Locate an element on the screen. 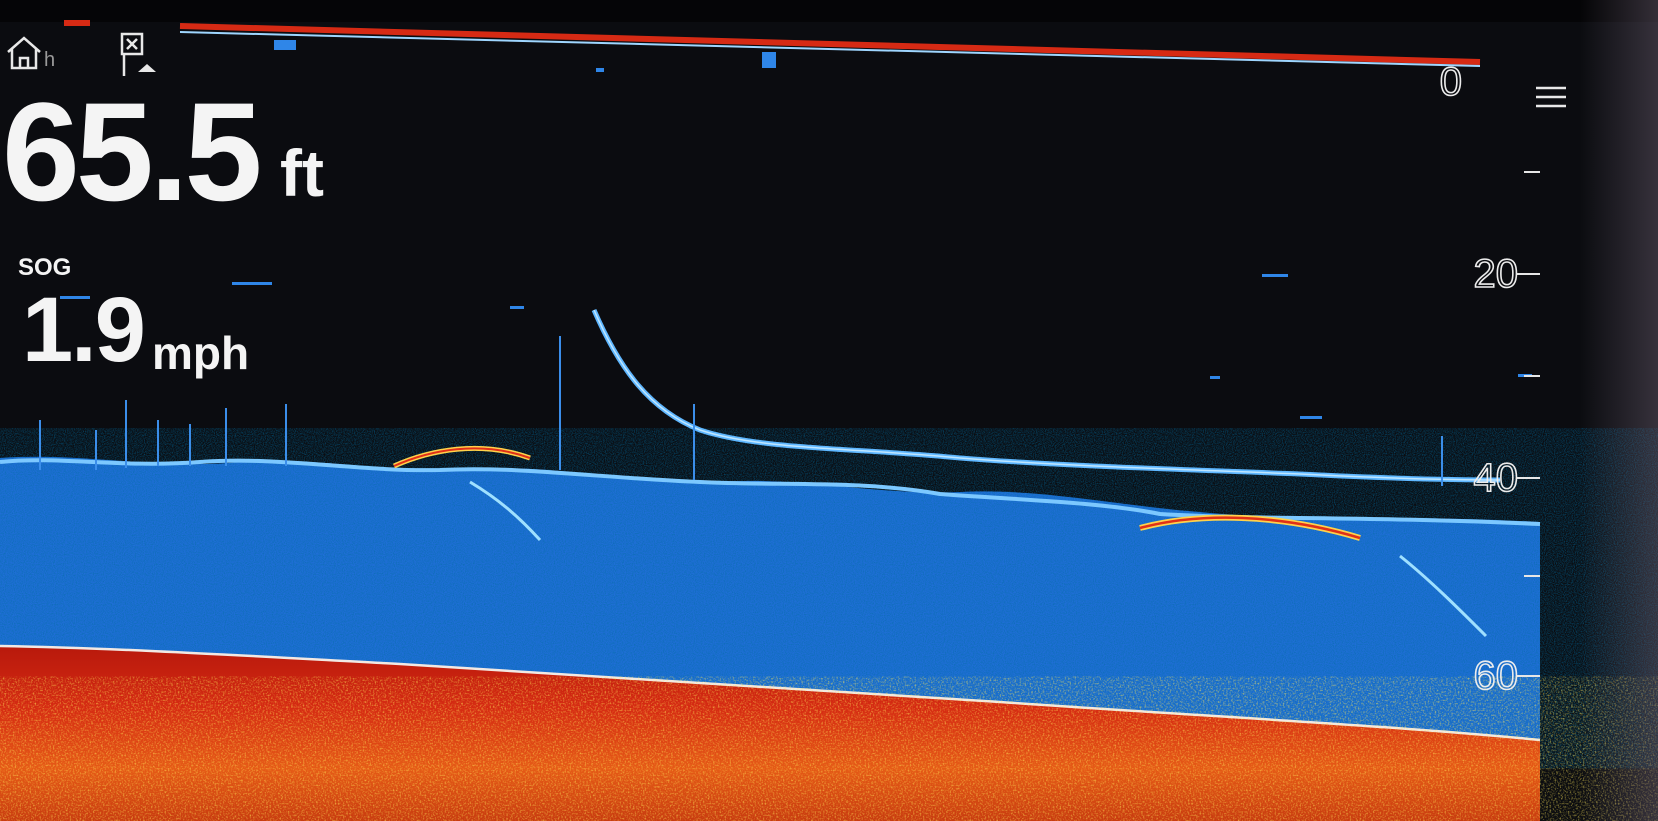 The image size is (1658, 821). depth-readout-unit: ft is located at coordinates (302, 173).